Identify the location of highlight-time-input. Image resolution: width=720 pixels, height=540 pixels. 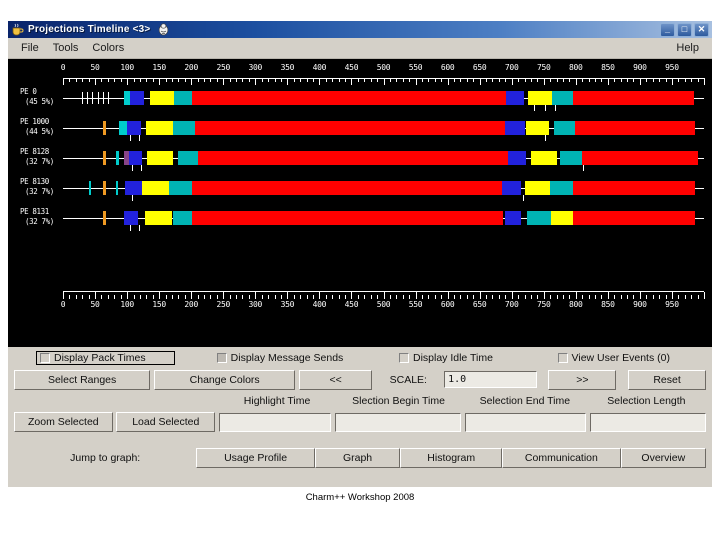
(274, 422).